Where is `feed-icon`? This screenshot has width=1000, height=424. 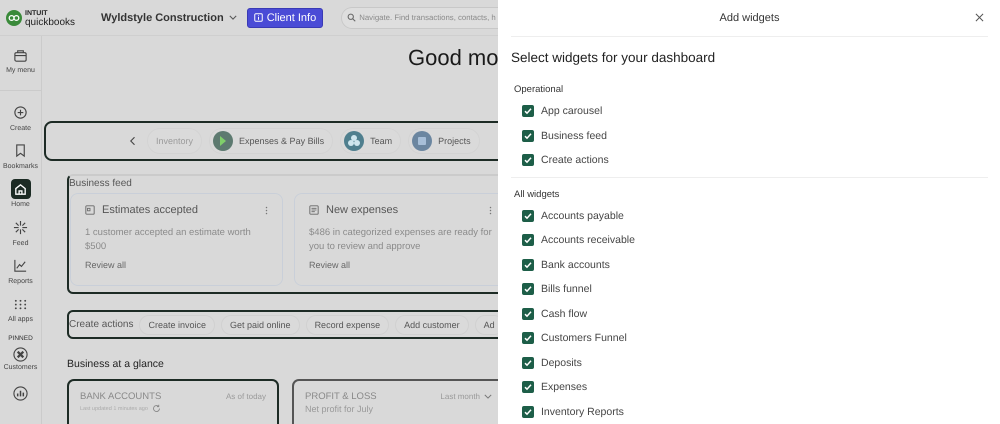
feed-icon is located at coordinates (20, 228).